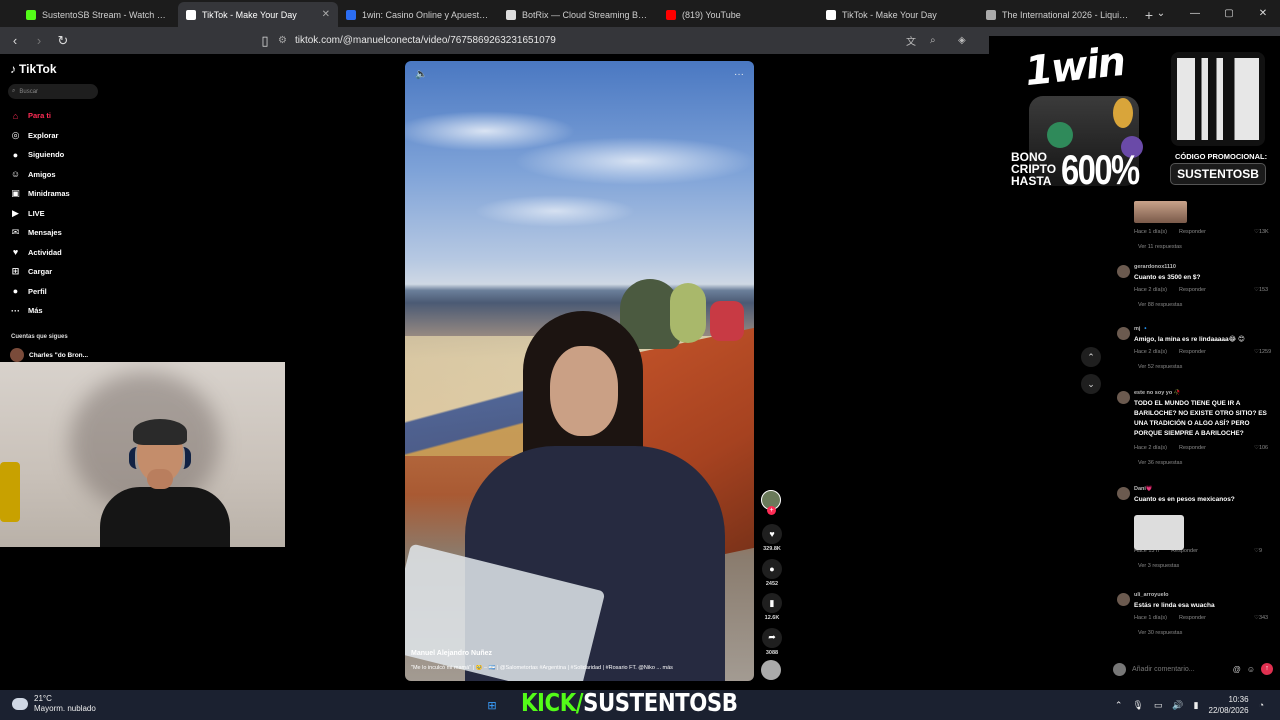 The height and width of the screenshot is (720, 1280). What do you see at coordinates (258, 14) in the screenshot?
I see `browser-tab: TikTok - Make Your Day ✕` at bounding box center [258, 14].